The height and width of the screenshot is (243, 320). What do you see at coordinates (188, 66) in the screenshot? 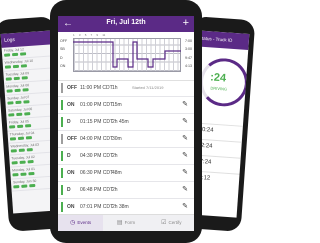
I see `graph-total: 4:13` at bounding box center [188, 66].